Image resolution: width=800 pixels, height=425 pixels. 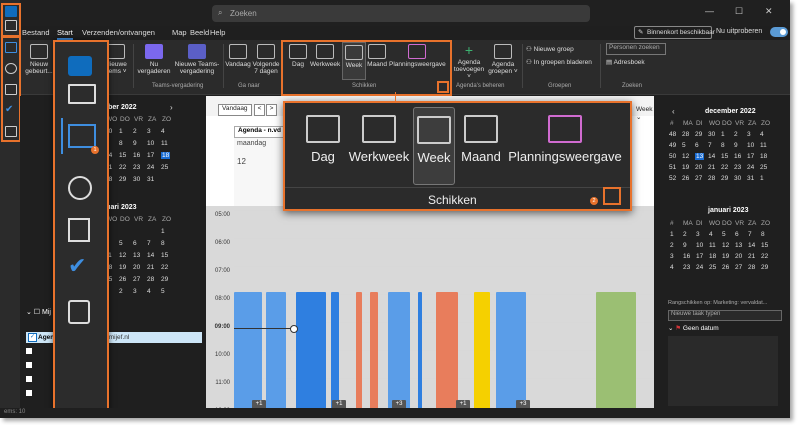 What do you see at coordinates (150, 143) in the screenshot?
I see `mini-cal-day: 10` at bounding box center [150, 143].